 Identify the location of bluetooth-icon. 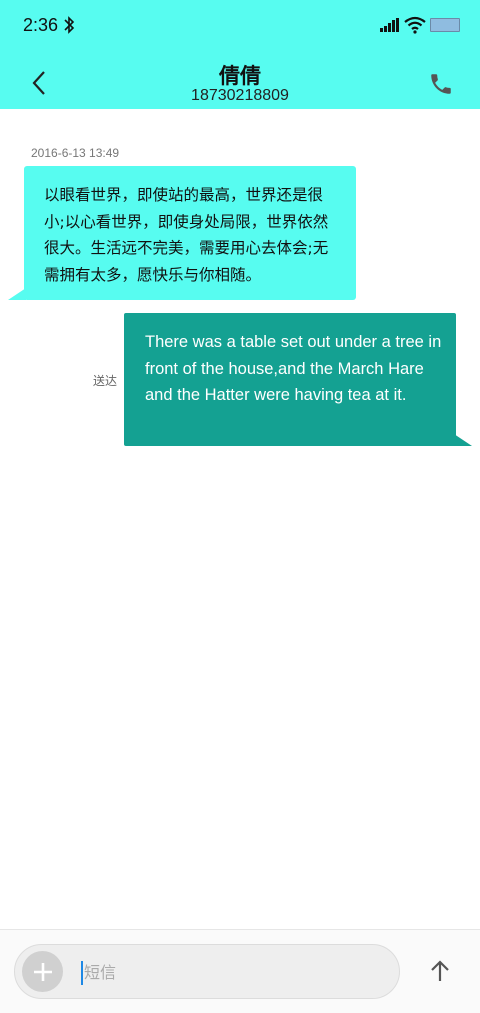
(69, 25).